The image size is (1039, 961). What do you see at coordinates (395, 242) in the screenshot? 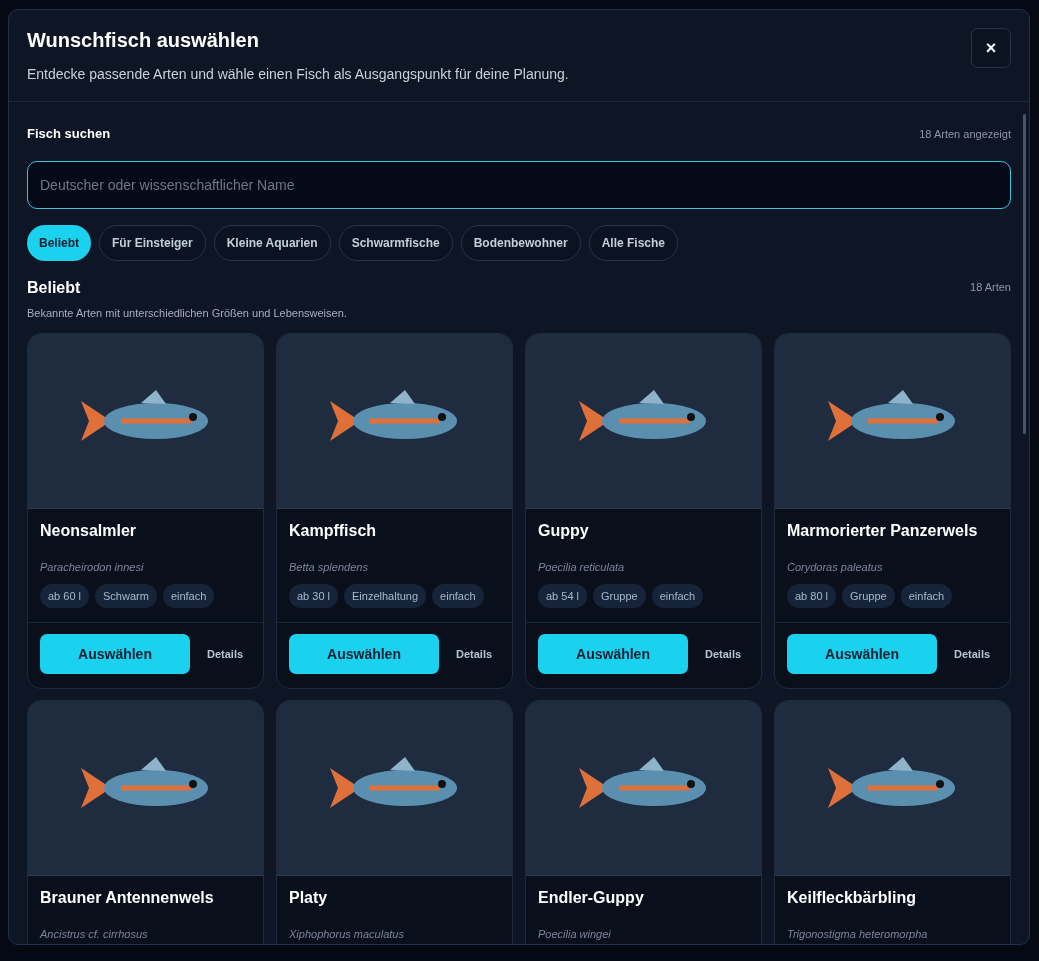
I see `filter-chip: Schwarmfische` at bounding box center [395, 242].